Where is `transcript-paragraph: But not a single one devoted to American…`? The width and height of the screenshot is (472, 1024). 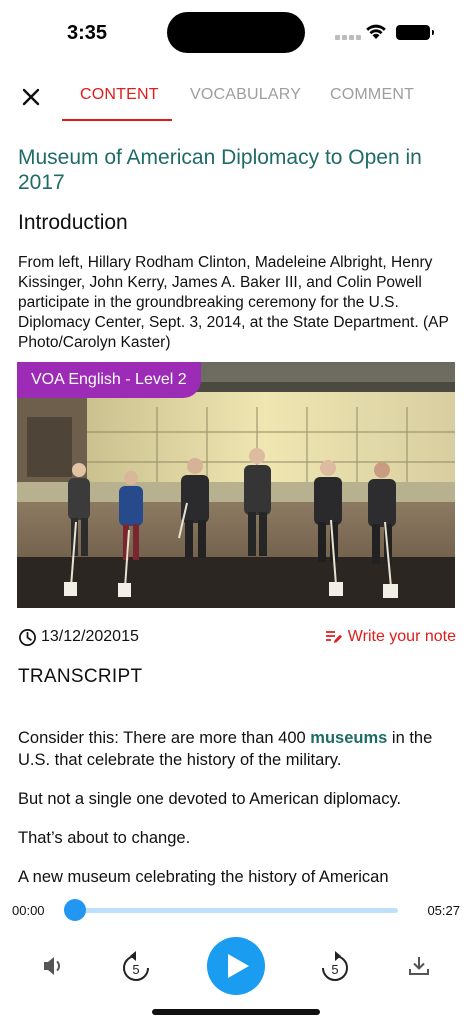
transcript-paragraph: But not a single one devoted to American… is located at coordinates (210, 799).